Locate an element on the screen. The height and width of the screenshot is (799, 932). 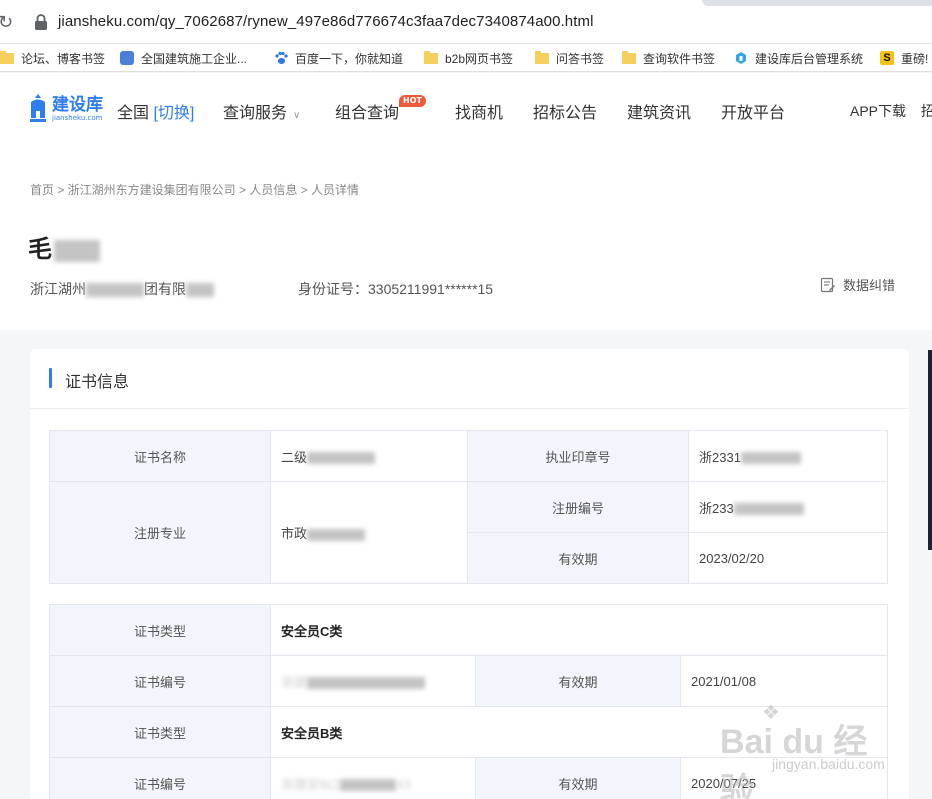
data-correction-button: 数据纠错 is located at coordinates (857, 284).